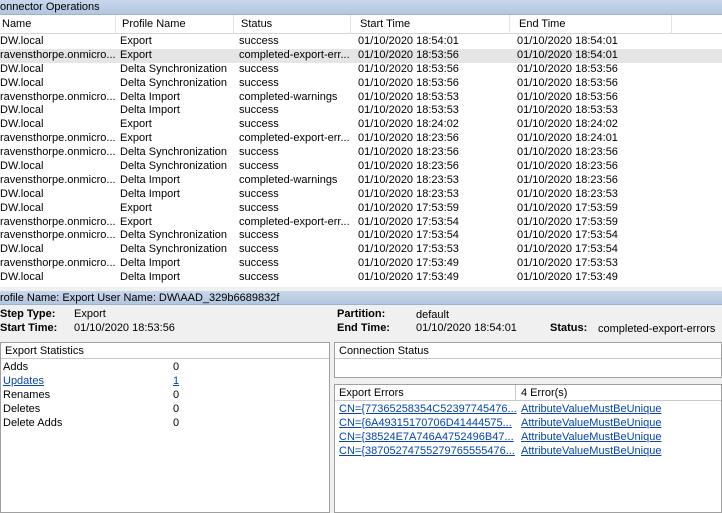 This screenshot has width=722, height=513. What do you see at coordinates (16, 367) in the screenshot?
I see `stat-label-adds: Adds` at bounding box center [16, 367].